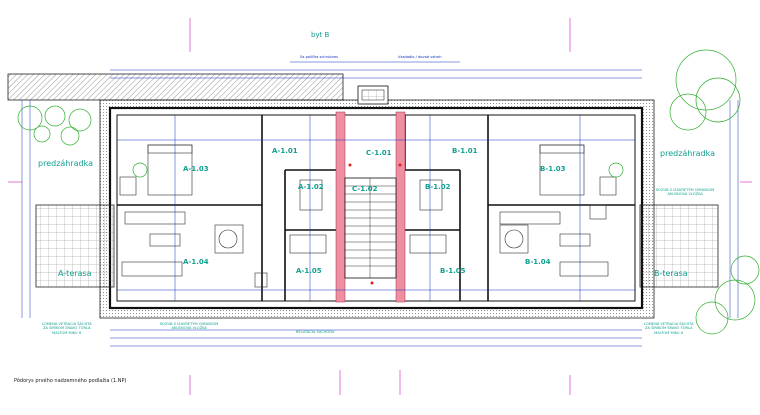  What do you see at coordinates (196, 169) in the screenshot?
I see `room-a103: A-1.03` at bounding box center [196, 169].